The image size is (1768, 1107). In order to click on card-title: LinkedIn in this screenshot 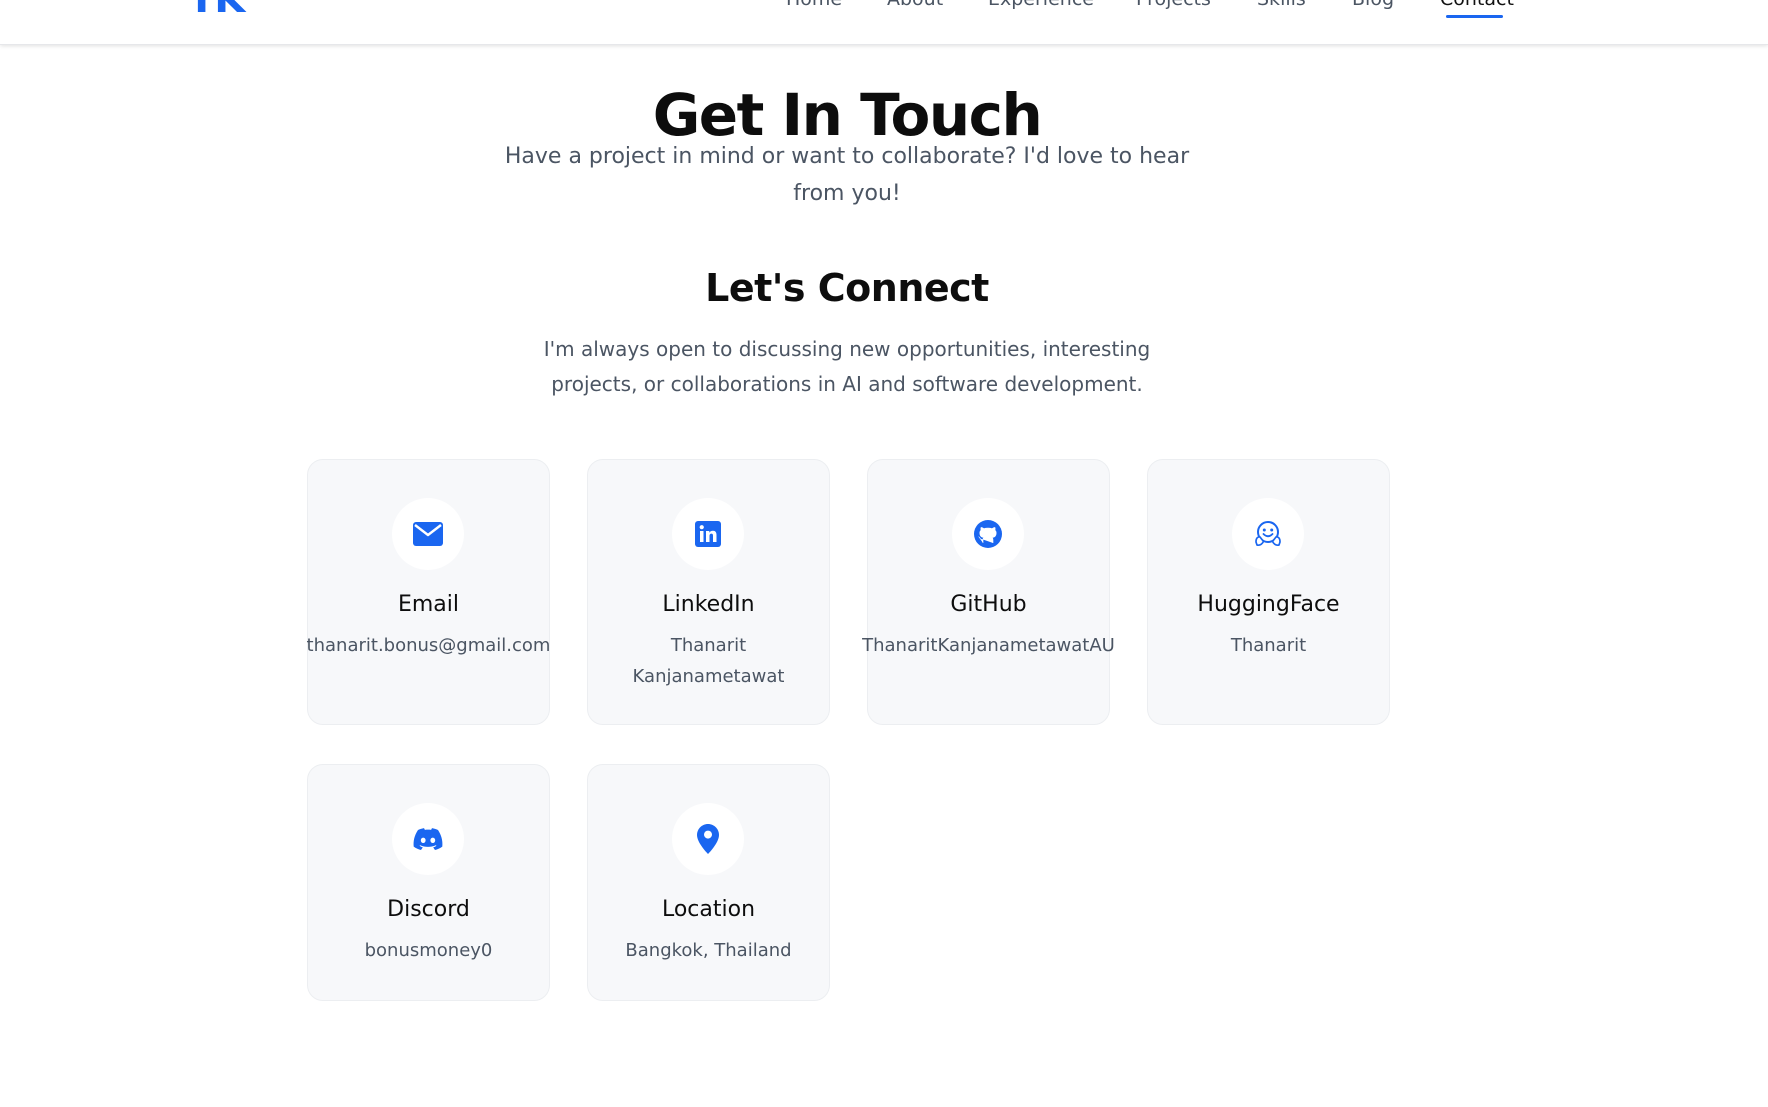, I will do `click(708, 604)`.